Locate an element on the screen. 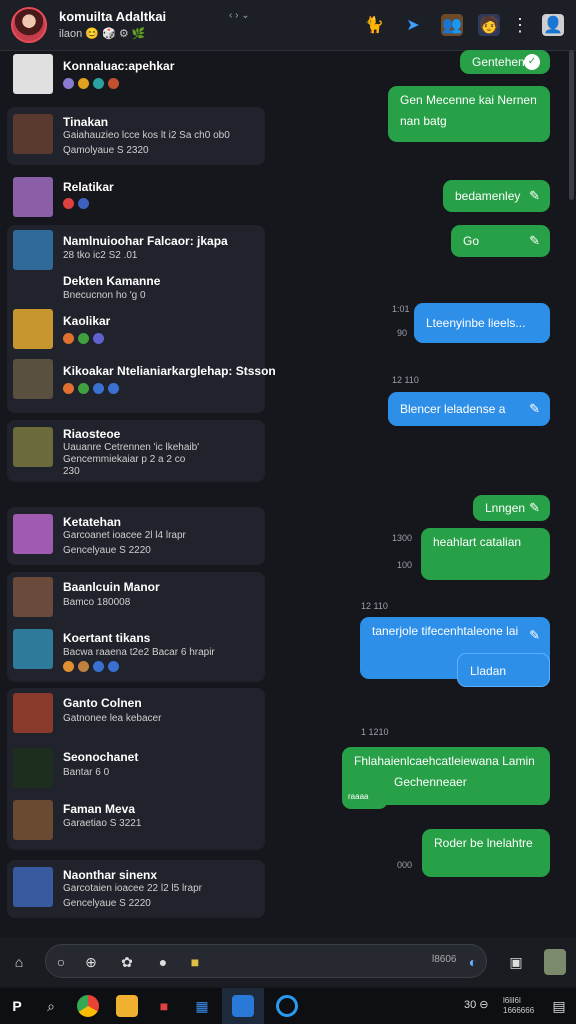 The image size is (576, 1024). share-icon: ➤ is located at coordinates (413, 25).